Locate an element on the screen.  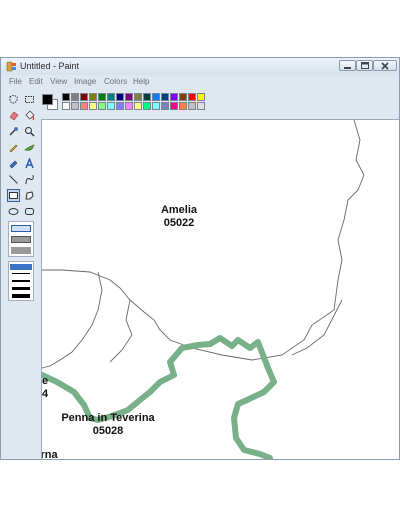
polygon-icon is located at coordinates (29, 195).